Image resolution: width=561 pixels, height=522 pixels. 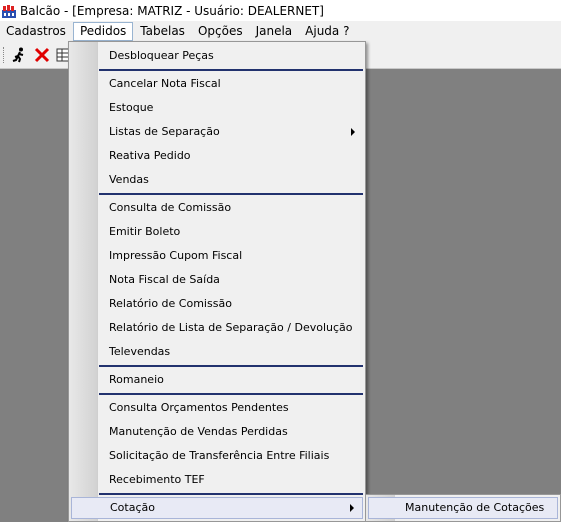 I want to click on menu-item-consulta-orcamentos-pendentes: Consulta Orçamentos Pendentes, so click(x=217, y=408).